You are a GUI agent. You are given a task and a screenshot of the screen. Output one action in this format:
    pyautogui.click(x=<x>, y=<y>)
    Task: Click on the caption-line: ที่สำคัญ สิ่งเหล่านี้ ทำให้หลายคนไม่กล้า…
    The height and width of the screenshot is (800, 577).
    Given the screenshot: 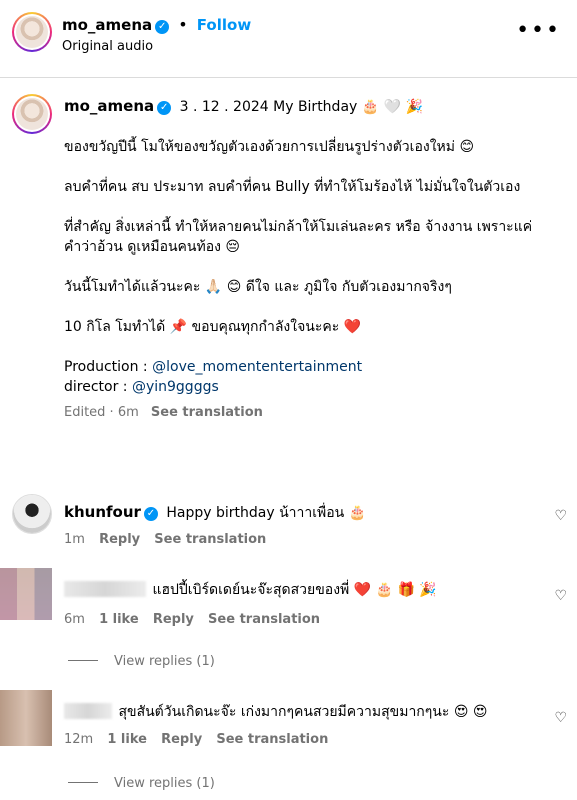 What is the action you would take?
    pyautogui.click(x=298, y=237)
    